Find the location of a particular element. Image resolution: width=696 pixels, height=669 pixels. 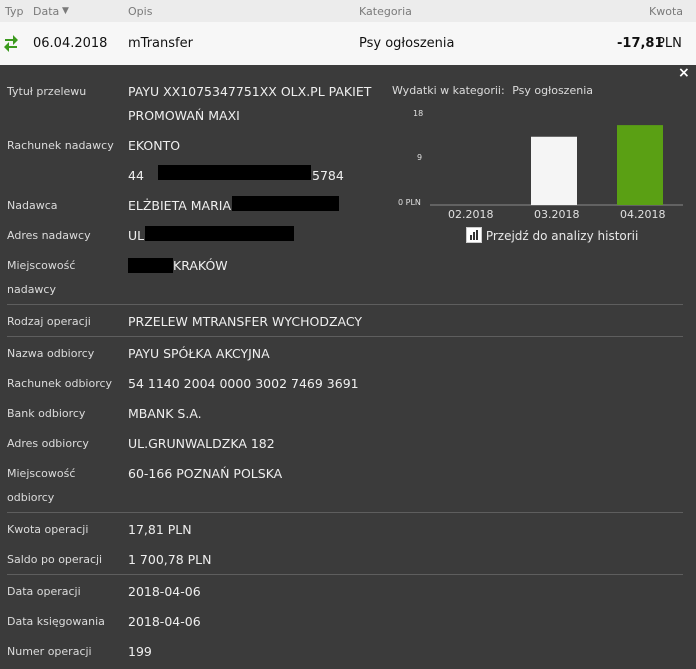

label-kwota: Kwota operacji is located at coordinates (48, 529).